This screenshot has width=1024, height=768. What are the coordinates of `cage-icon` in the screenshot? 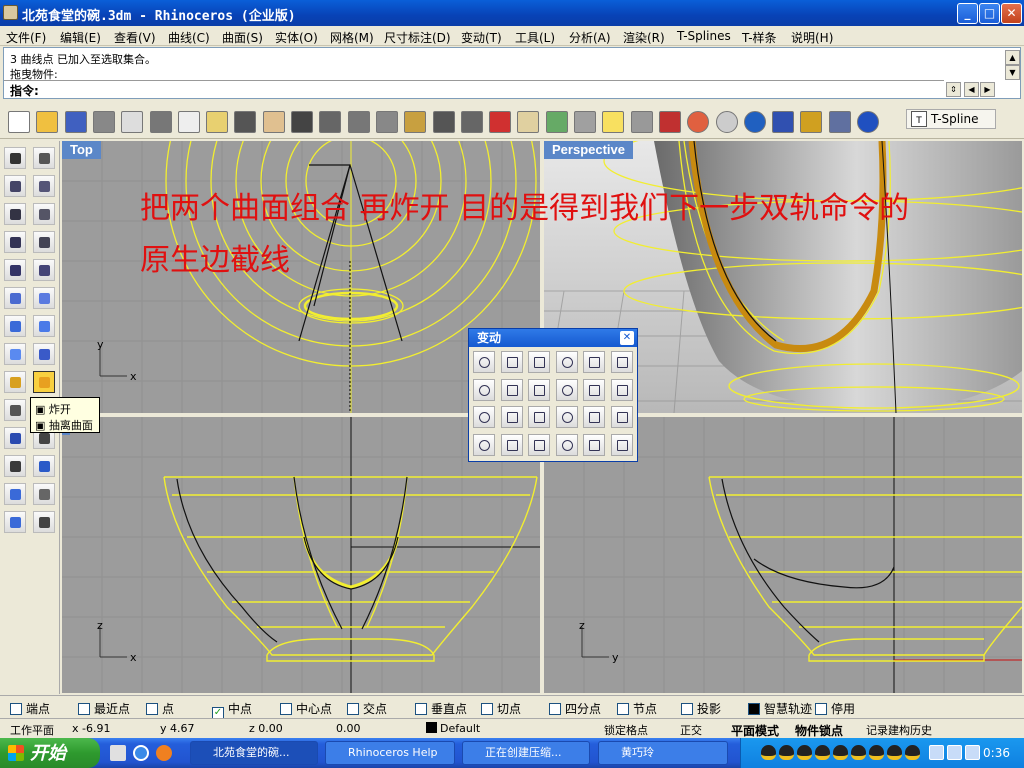 It's located at (594, 444).